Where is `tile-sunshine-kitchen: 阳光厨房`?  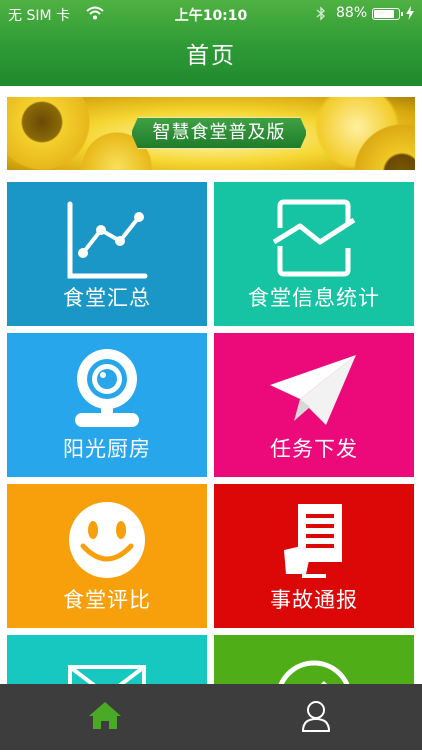 tile-sunshine-kitchen: 阳光厨房 is located at coordinates (107, 405).